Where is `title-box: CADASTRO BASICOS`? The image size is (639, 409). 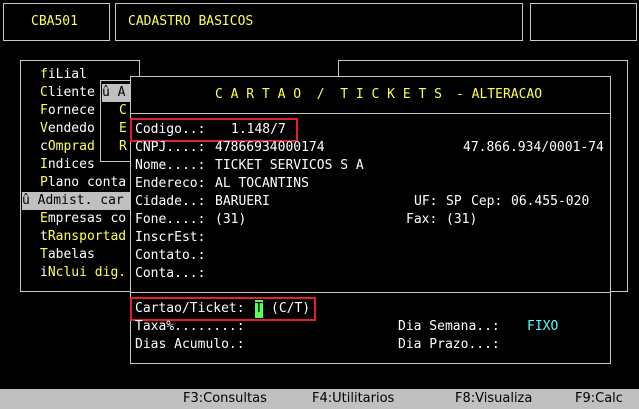
title-box: CADASTRO BASICOS is located at coordinates (319, 22).